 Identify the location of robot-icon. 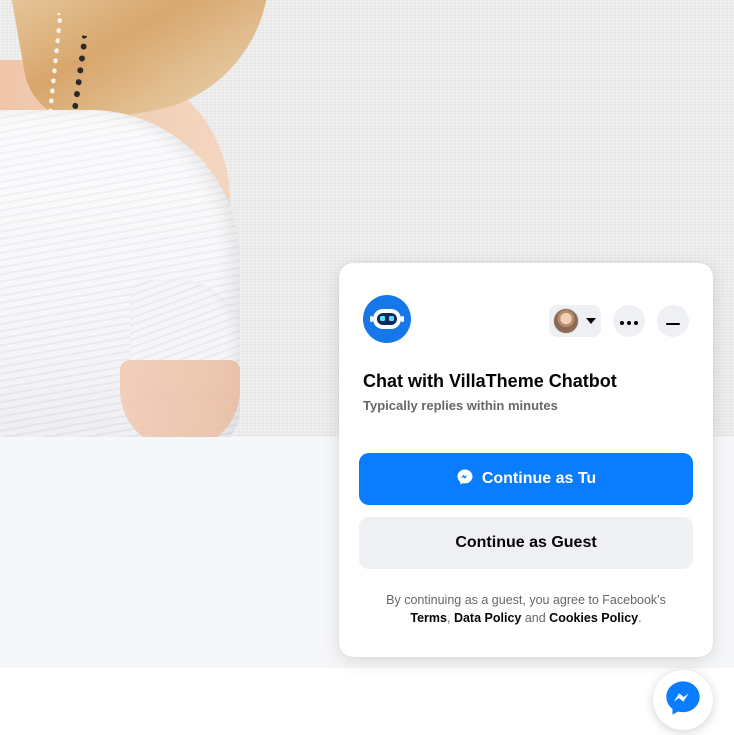
(387, 319).